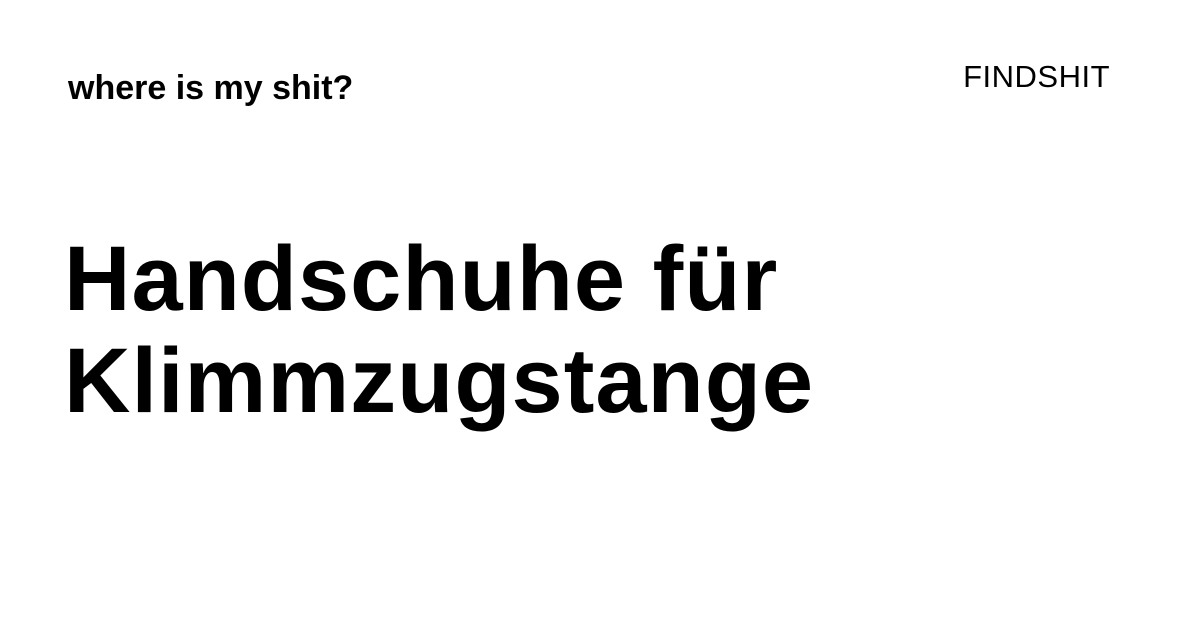  I want to click on brand-logo-text: FINDSHIT, so click(1036, 76).